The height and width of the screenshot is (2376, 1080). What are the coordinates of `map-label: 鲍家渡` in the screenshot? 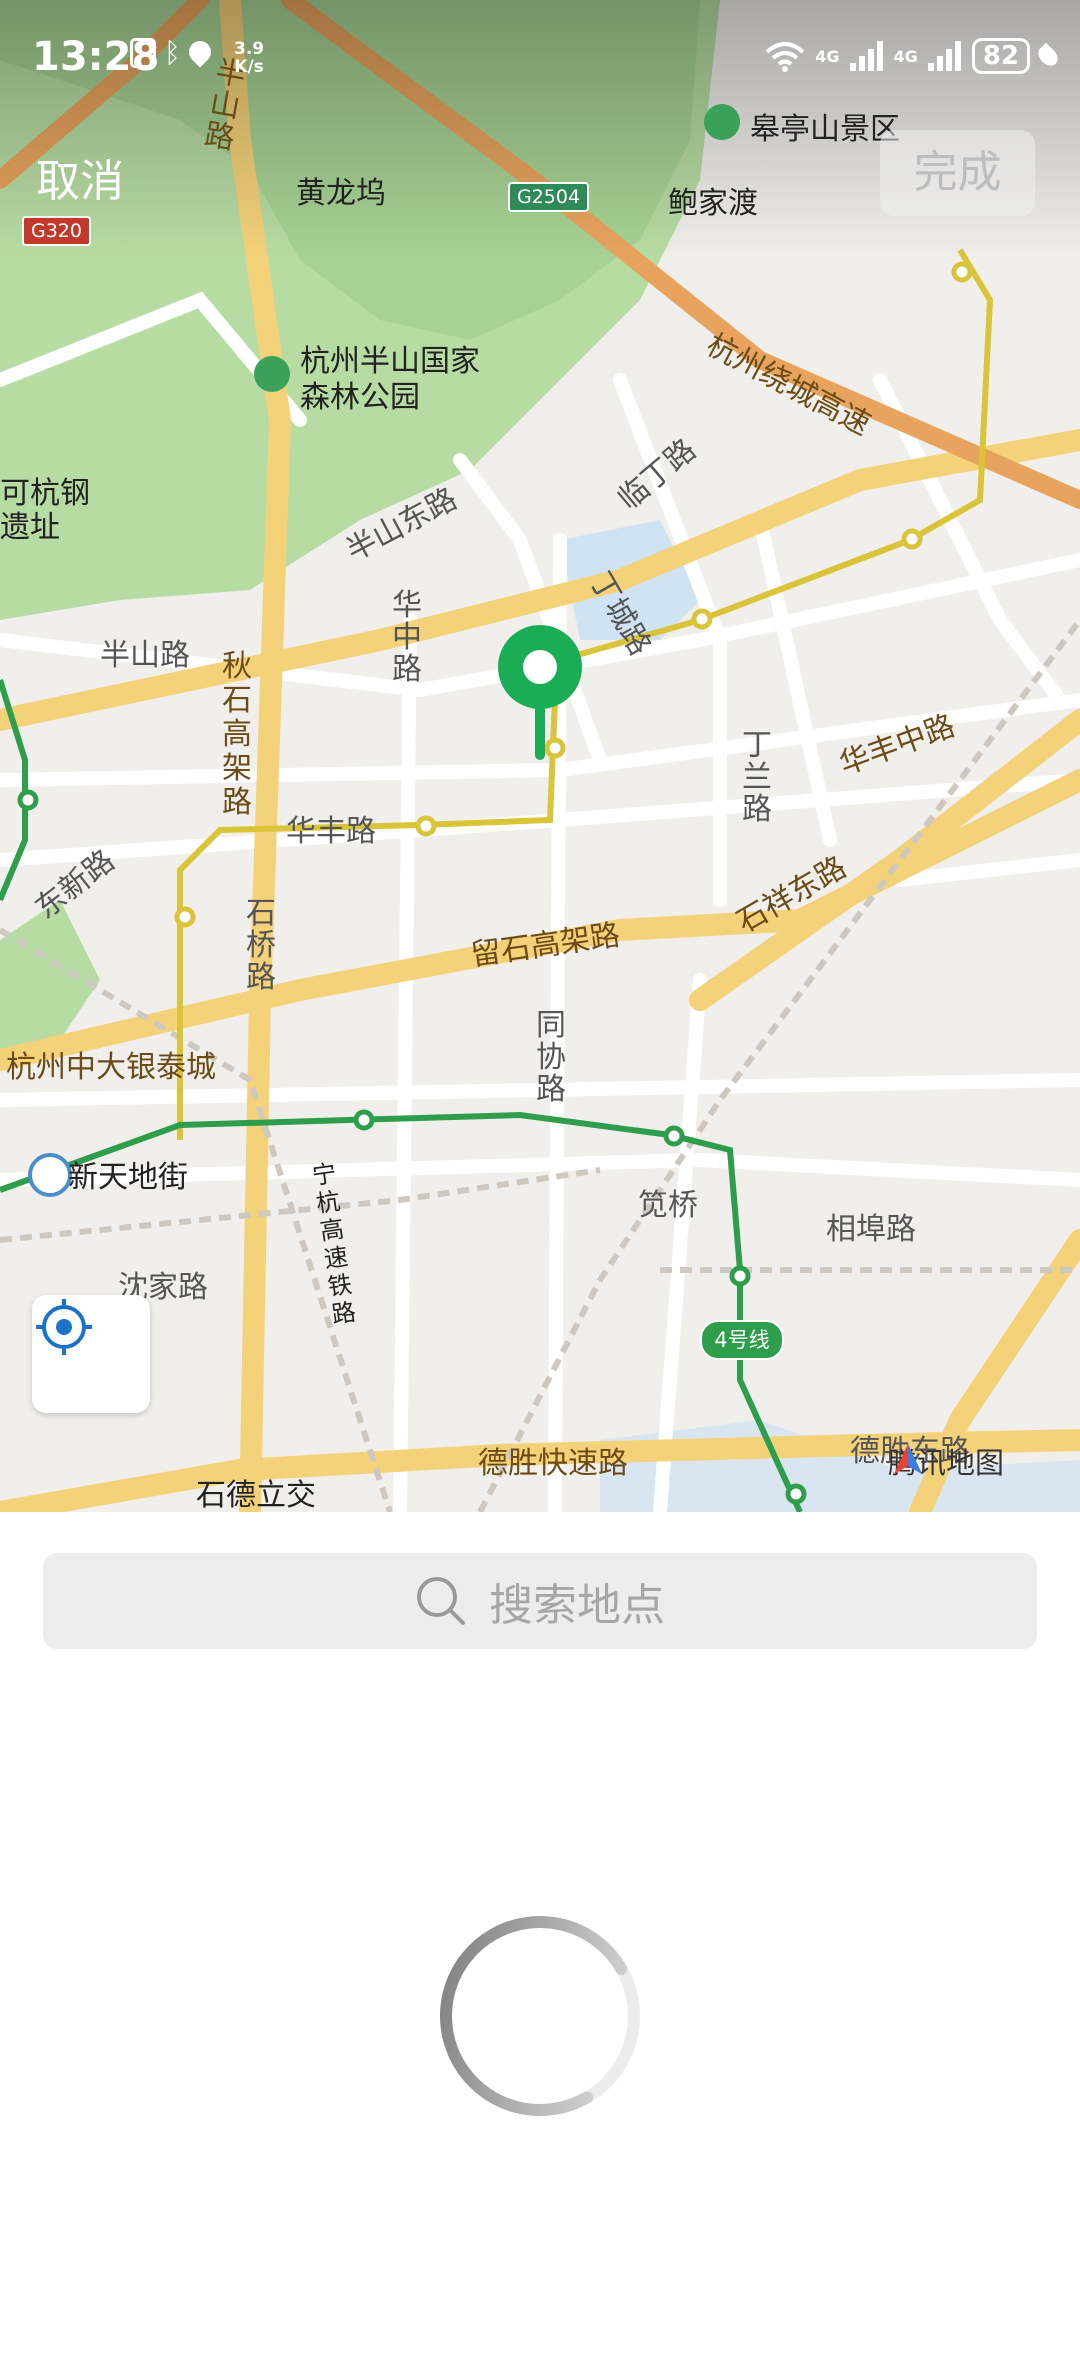 It's located at (713, 203).